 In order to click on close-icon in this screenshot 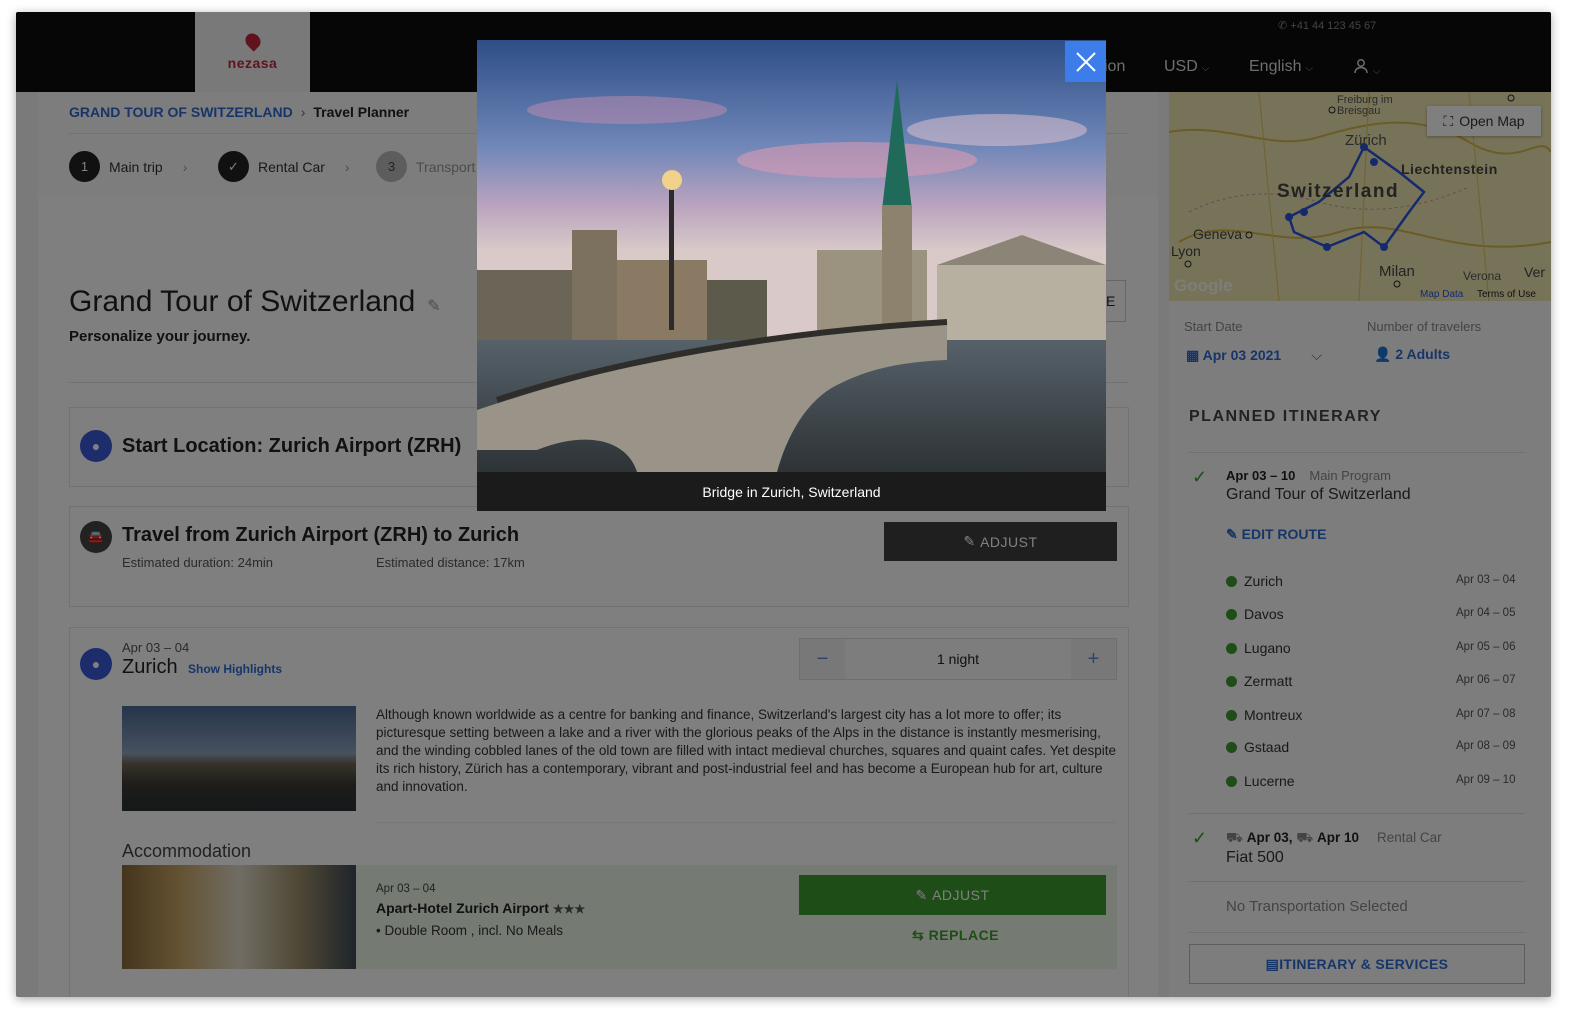, I will do `click(1085, 61)`.